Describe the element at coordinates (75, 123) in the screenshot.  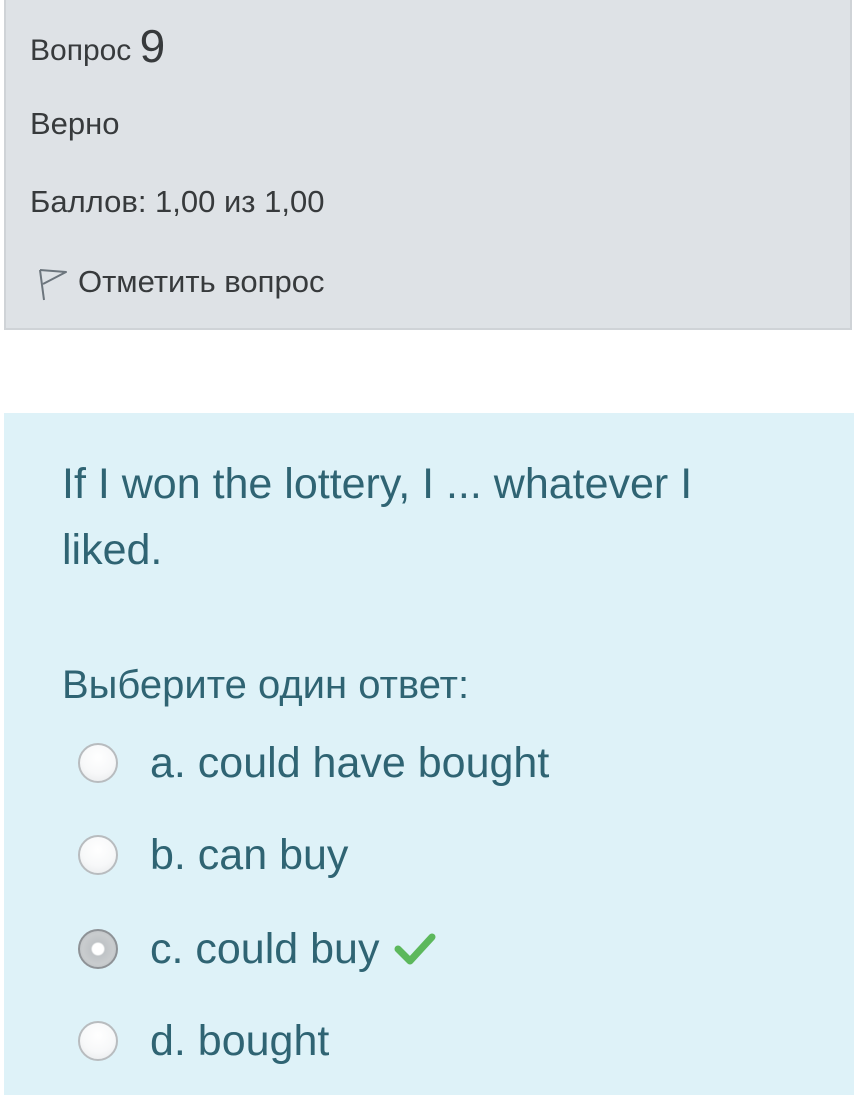
I see `question-state: Верно` at that location.